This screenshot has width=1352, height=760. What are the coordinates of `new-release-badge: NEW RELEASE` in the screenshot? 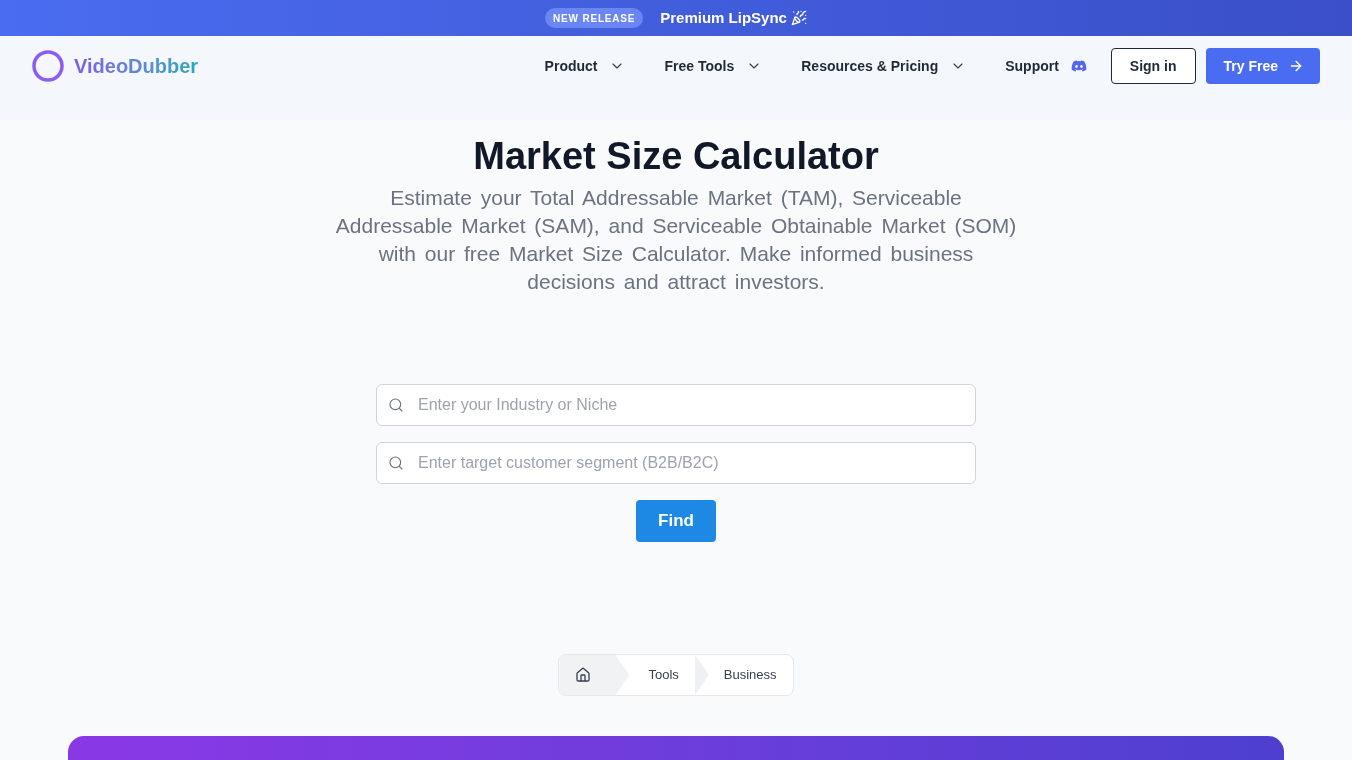 It's located at (594, 18).